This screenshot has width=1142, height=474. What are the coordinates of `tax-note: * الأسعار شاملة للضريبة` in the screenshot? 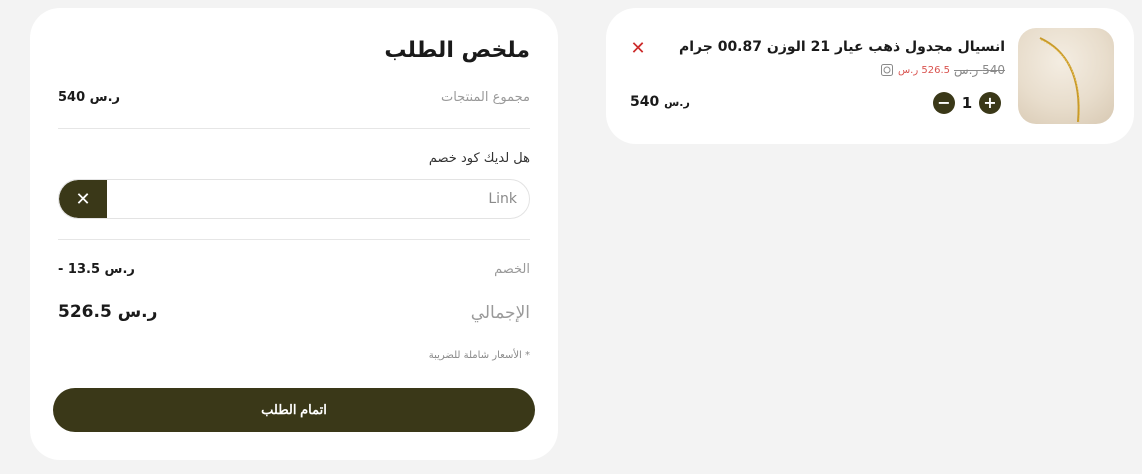 It's located at (479, 355).